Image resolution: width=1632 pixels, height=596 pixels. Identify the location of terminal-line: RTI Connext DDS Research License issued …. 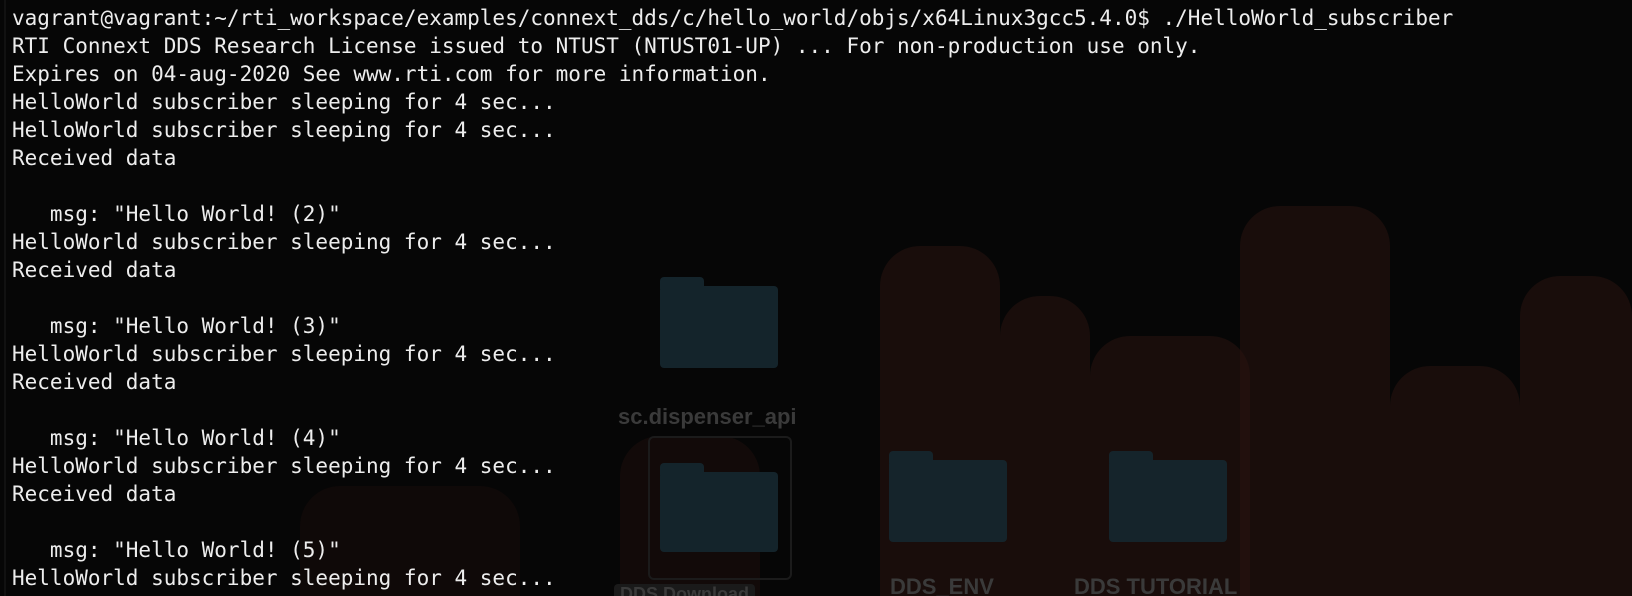
(606, 46).